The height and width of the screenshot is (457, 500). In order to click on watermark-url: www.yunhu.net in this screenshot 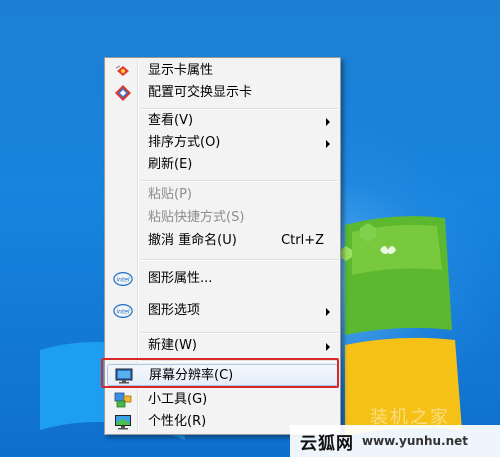, I will do `click(415, 441)`.